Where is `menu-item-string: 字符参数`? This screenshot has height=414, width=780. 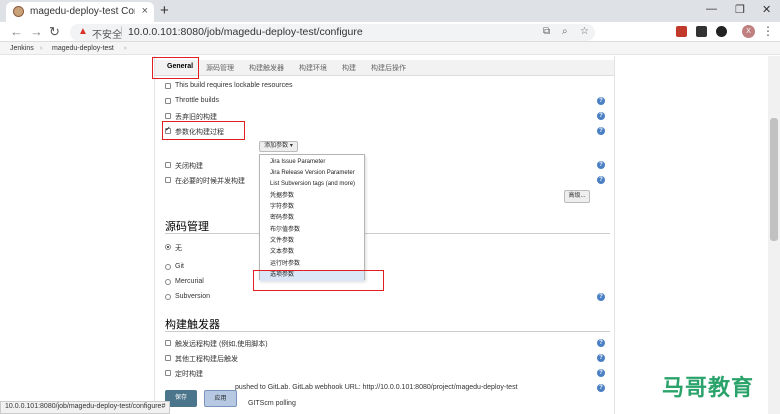 menu-item-string: 字符参数 is located at coordinates (312, 207).